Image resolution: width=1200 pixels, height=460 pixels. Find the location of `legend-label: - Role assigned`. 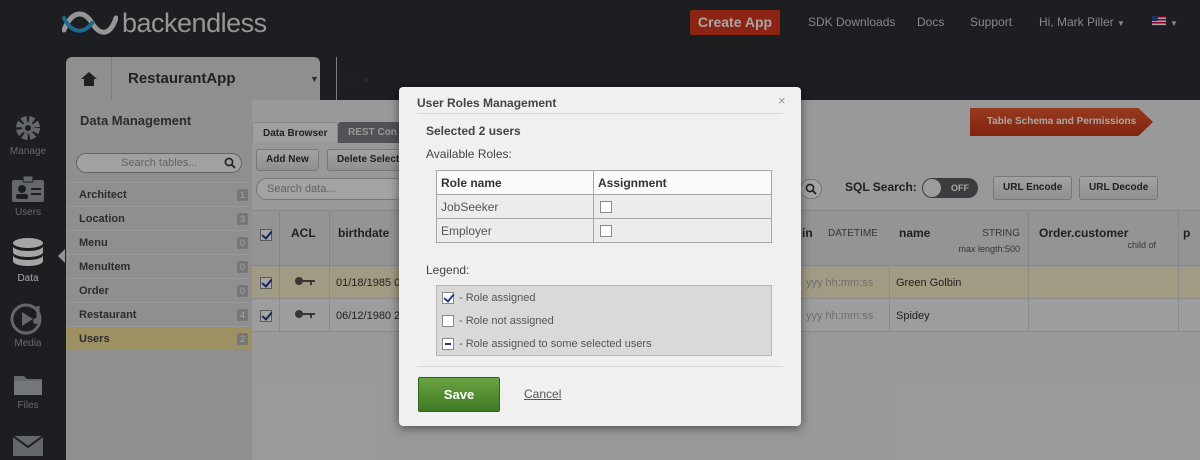

legend-label: - Role assigned is located at coordinates (497, 298).